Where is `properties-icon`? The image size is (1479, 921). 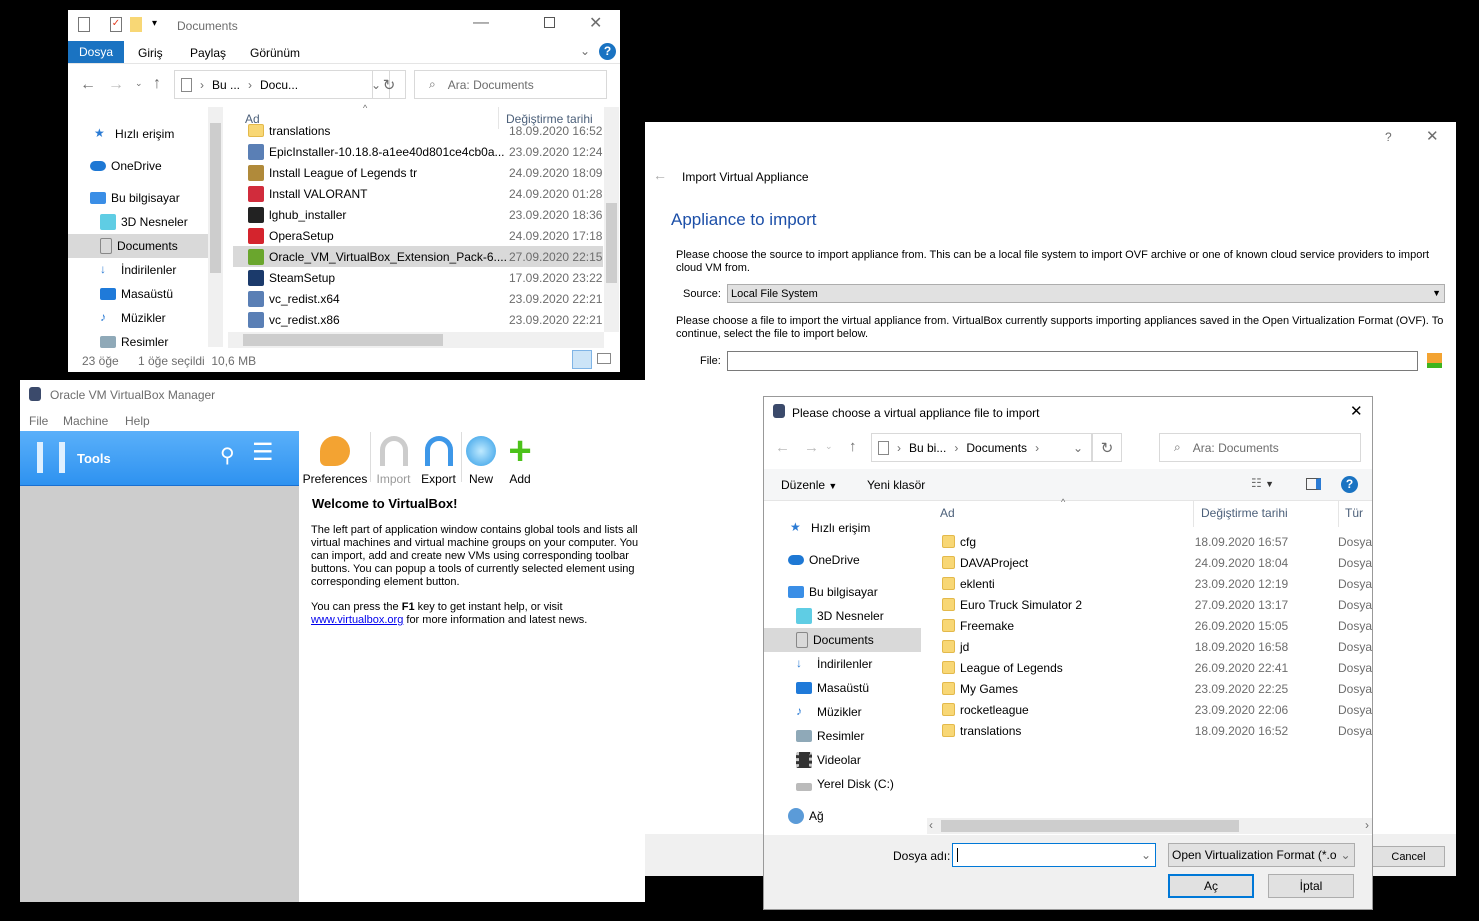 properties-icon is located at coordinates (84, 24).